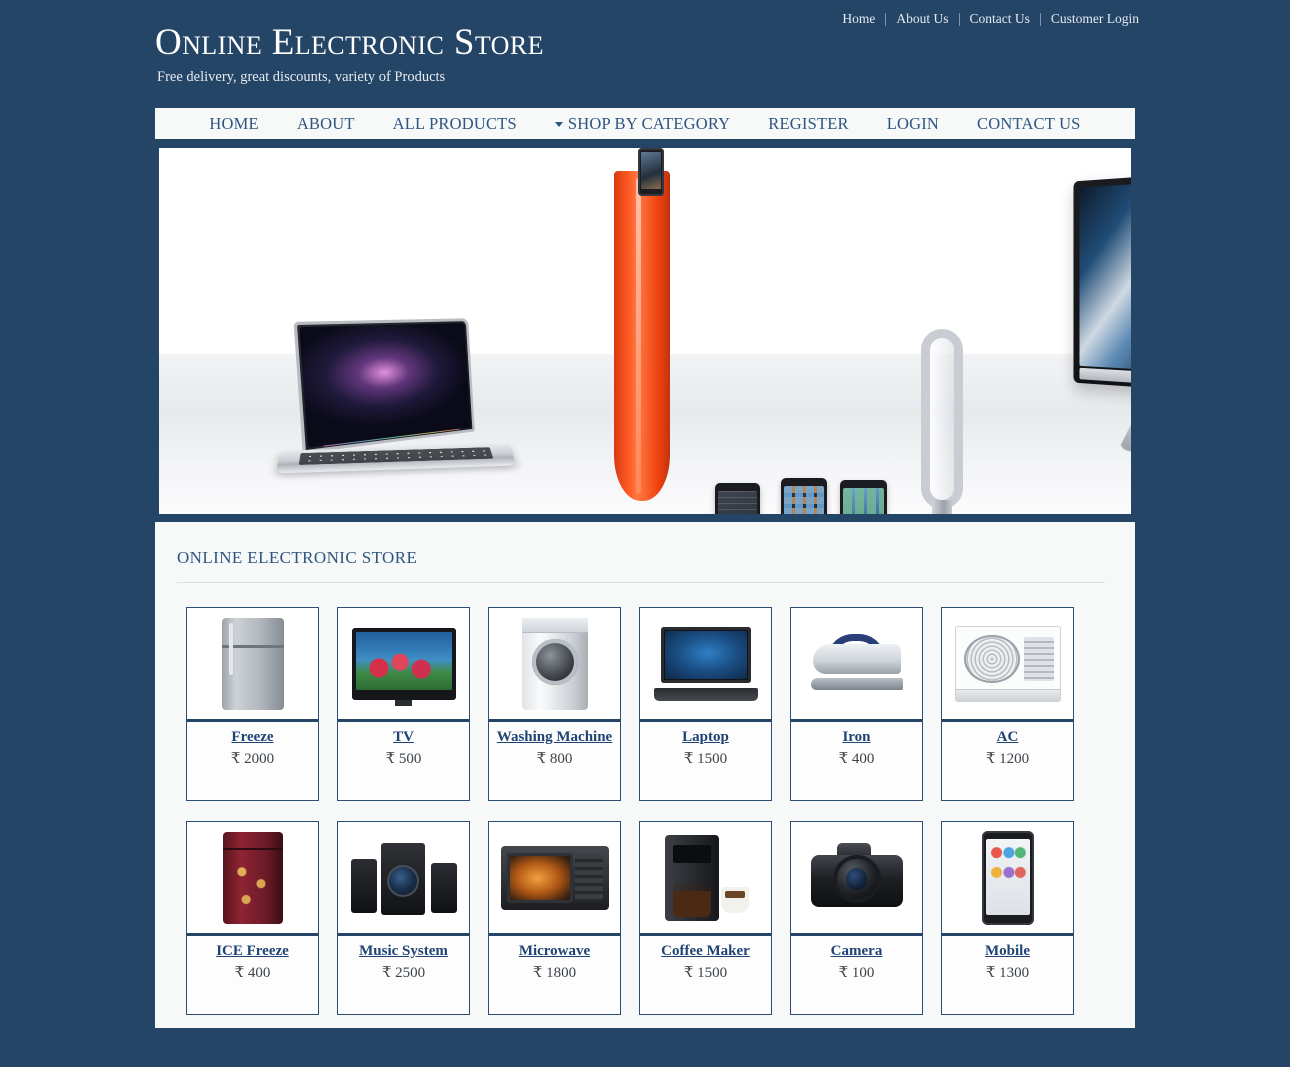  Describe the element at coordinates (1000, 19) in the screenshot. I see `topbar-link-contact-us: Contact Us` at that location.